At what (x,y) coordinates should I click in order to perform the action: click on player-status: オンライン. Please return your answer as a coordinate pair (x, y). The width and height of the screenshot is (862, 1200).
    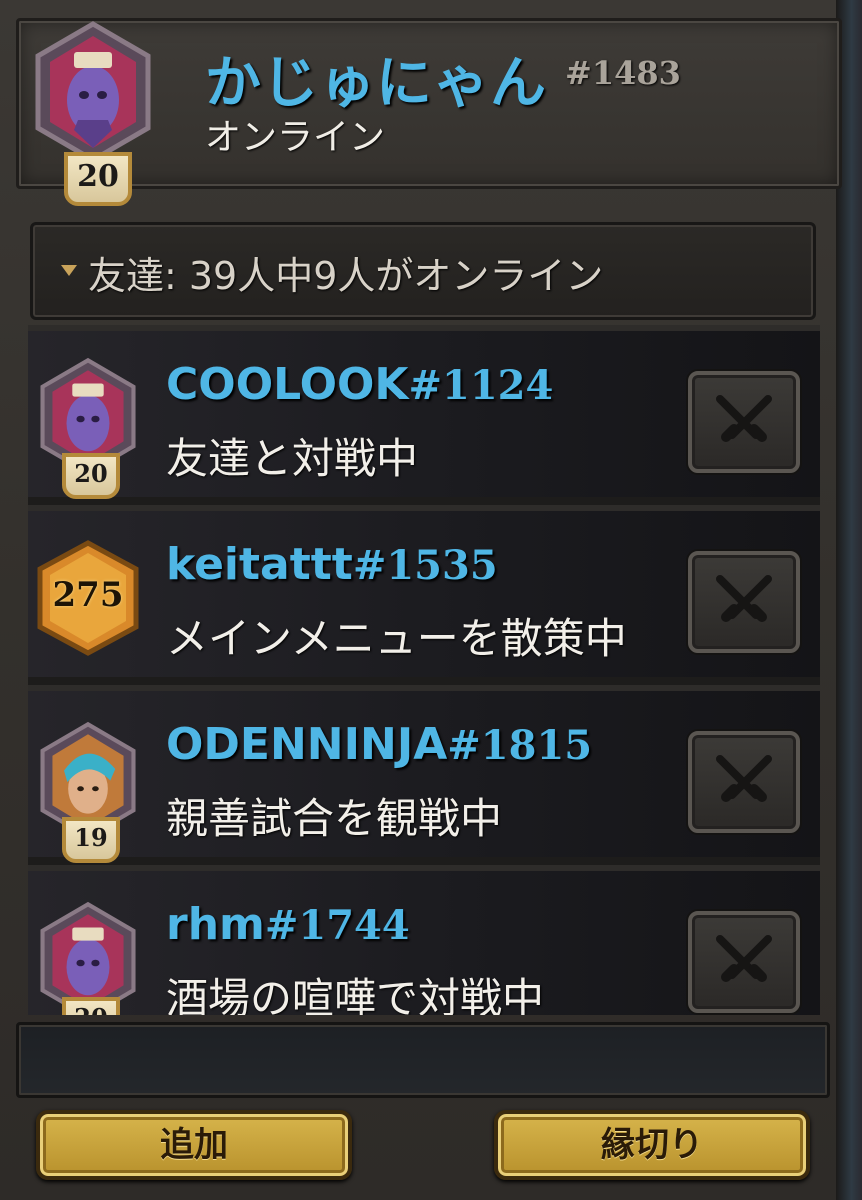
    Looking at the image, I should click on (295, 137).